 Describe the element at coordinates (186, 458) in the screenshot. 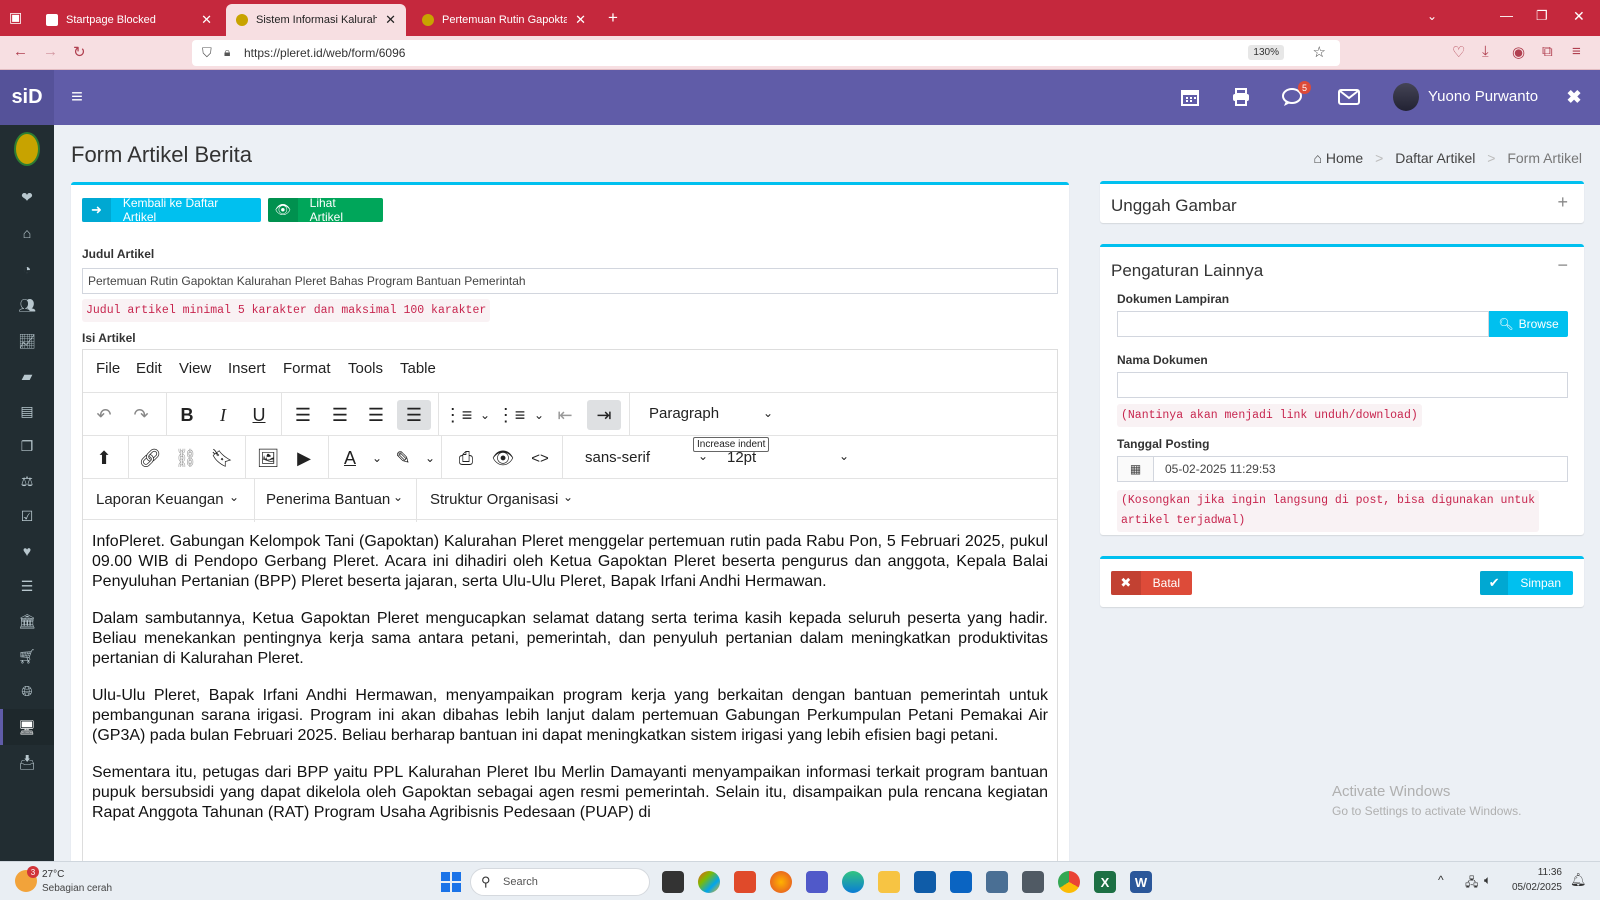

I see `unlink-icon: ⛓` at that location.